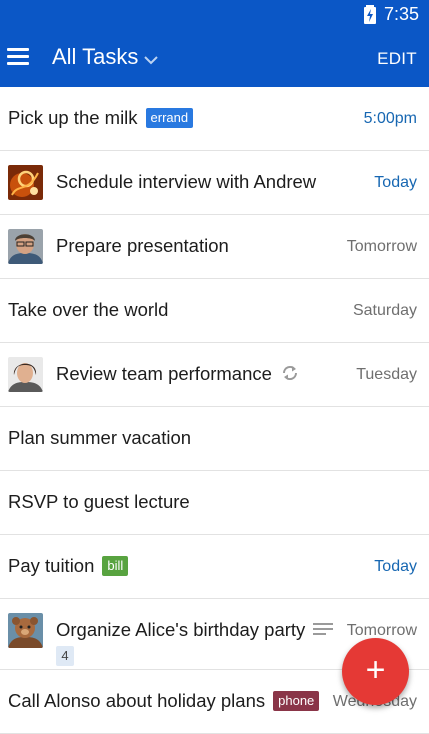  I want to click on task-title-wrap: Call Alonso about holiday plans phone, so click(164, 701).